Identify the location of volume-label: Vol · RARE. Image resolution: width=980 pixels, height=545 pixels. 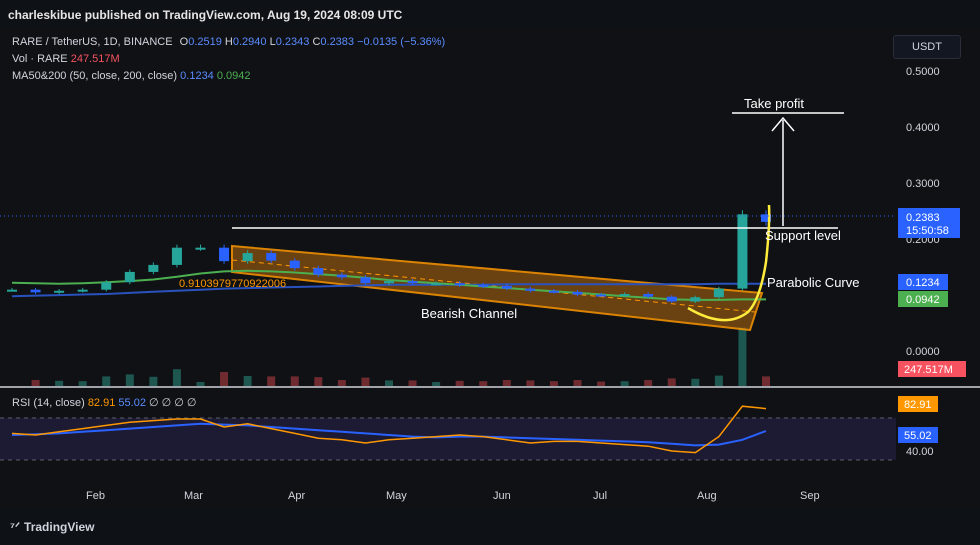
(40, 59).